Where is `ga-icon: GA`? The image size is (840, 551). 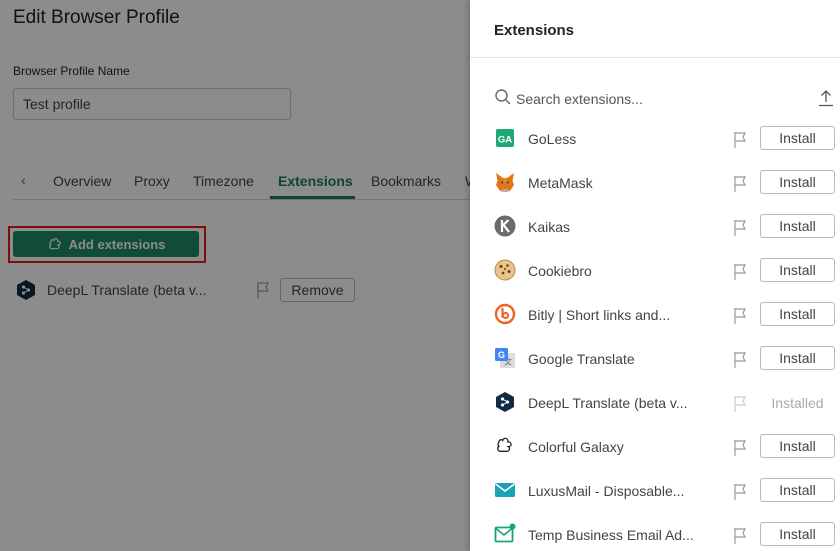 ga-icon: GA is located at coordinates (505, 138).